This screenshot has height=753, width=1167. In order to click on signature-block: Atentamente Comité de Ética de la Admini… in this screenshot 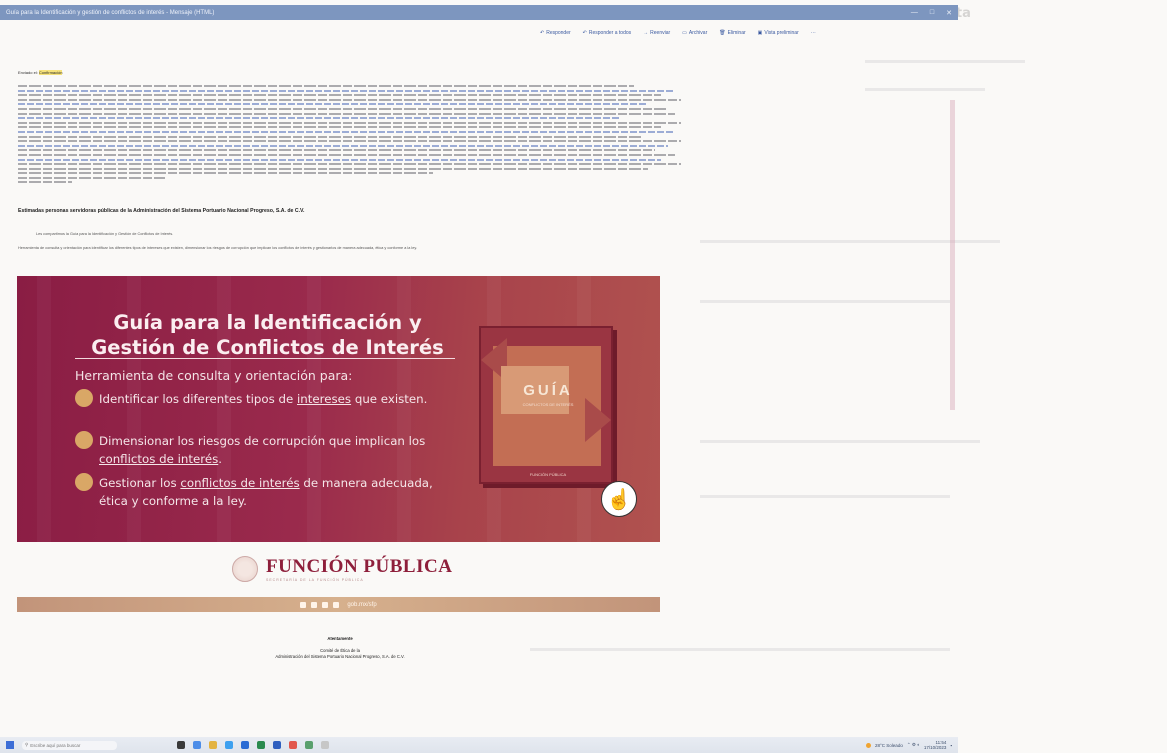, I will do `click(340, 648)`.